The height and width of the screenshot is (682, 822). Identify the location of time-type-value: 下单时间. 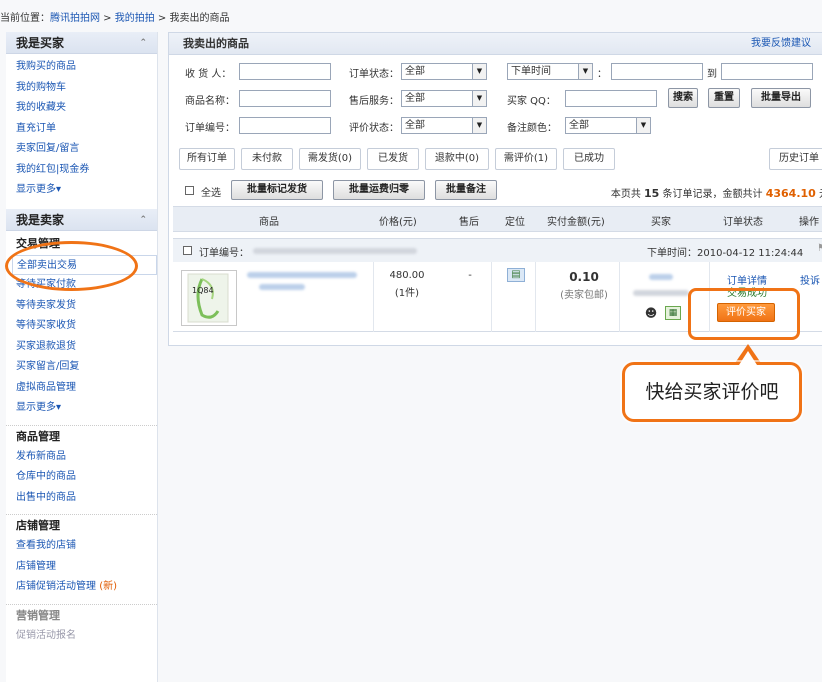
(531, 71).